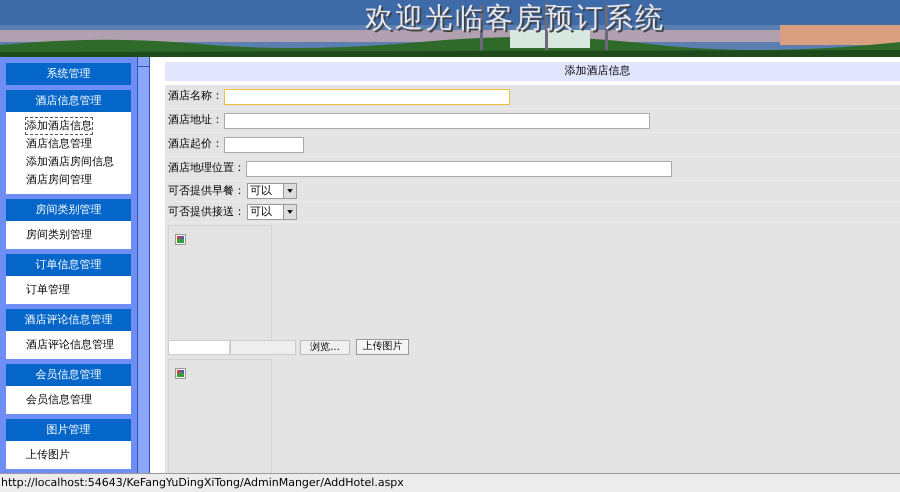  Describe the element at coordinates (202, 482) in the screenshot. I see `status-url: http://localhost:54643/KeFangYuDingXiTong/AdminManger/AddHotel.aspx` at that location.